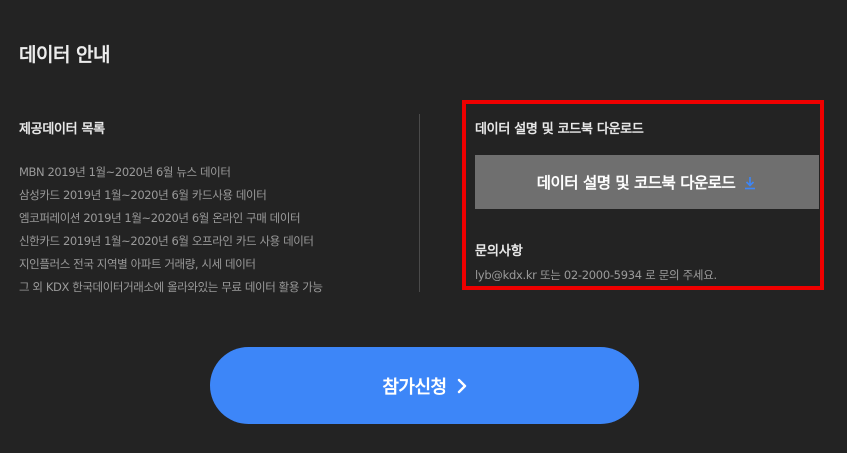  What do you see at coordinates (62, 129) in the screenshot?
I see `provided-data-title: 제공데이터 목록` at bounding box center [62, 129].